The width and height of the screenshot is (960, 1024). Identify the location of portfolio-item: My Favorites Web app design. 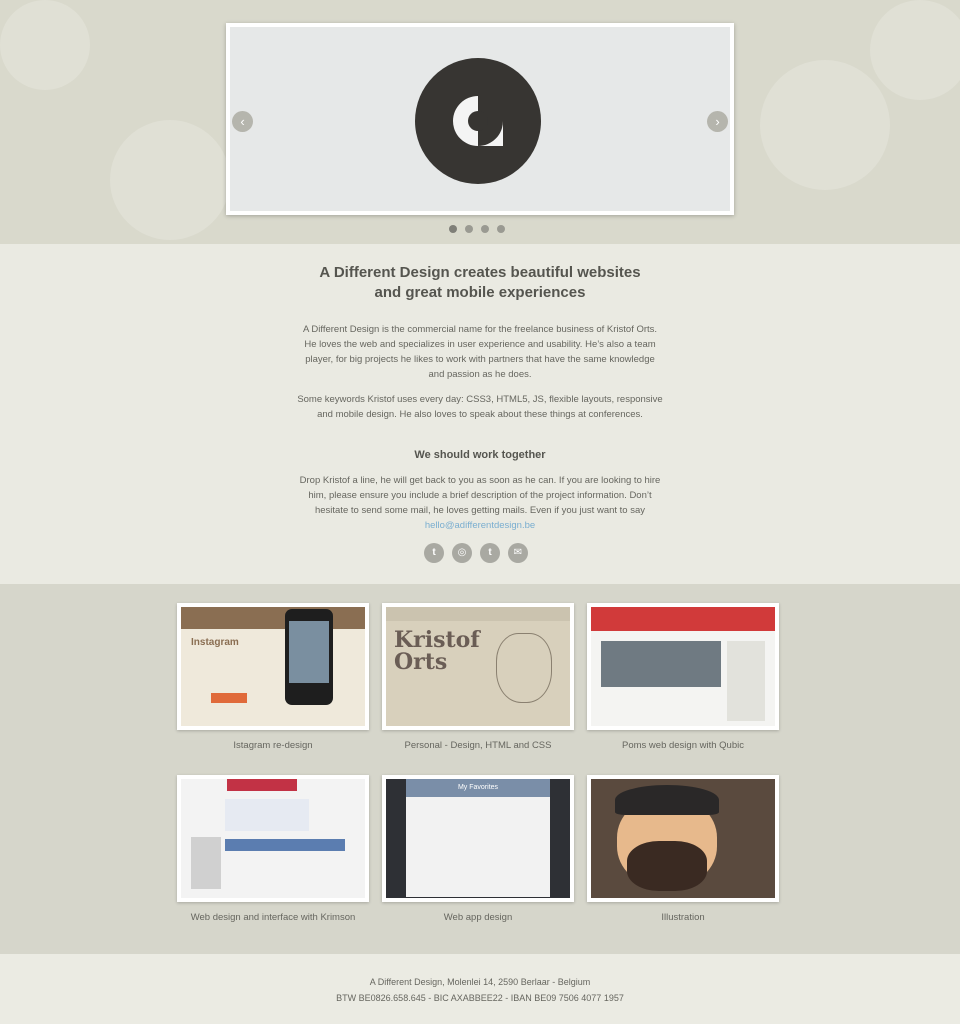
(478, 849).